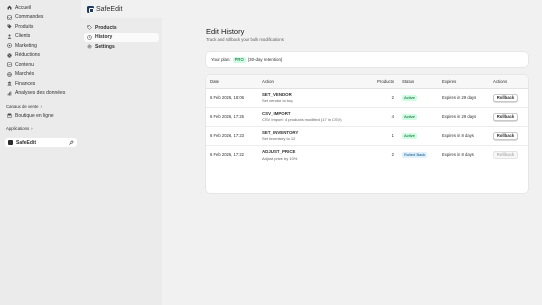 The height and width of the screenshot is (305, 542). Describe the element at coordinates (40, 27) in the screenshot. I see `admin-nav-products: Produits` at that location.